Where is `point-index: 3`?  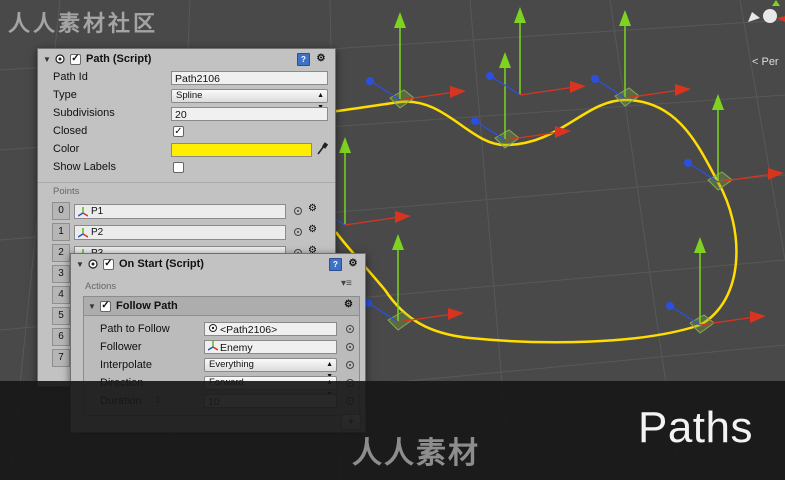
point-index: 3 is located at coordinates (61, 274).